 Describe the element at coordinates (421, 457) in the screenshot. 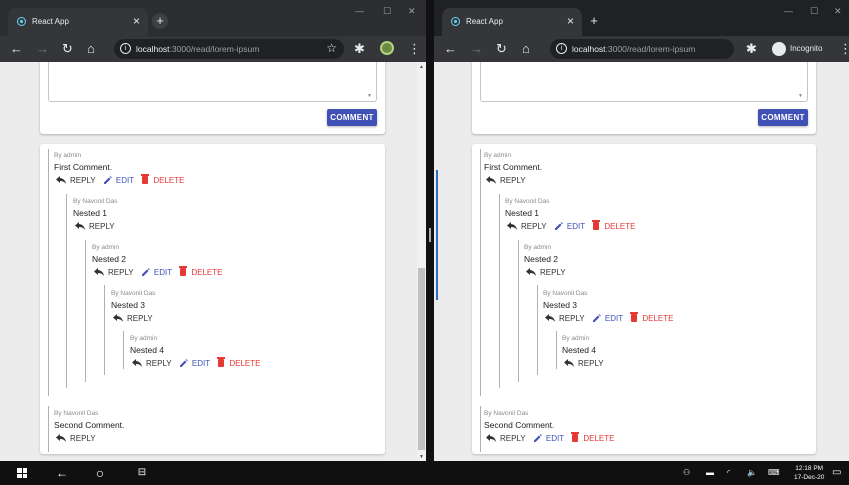

I see `scroll-down-icon: ▼` at that location.